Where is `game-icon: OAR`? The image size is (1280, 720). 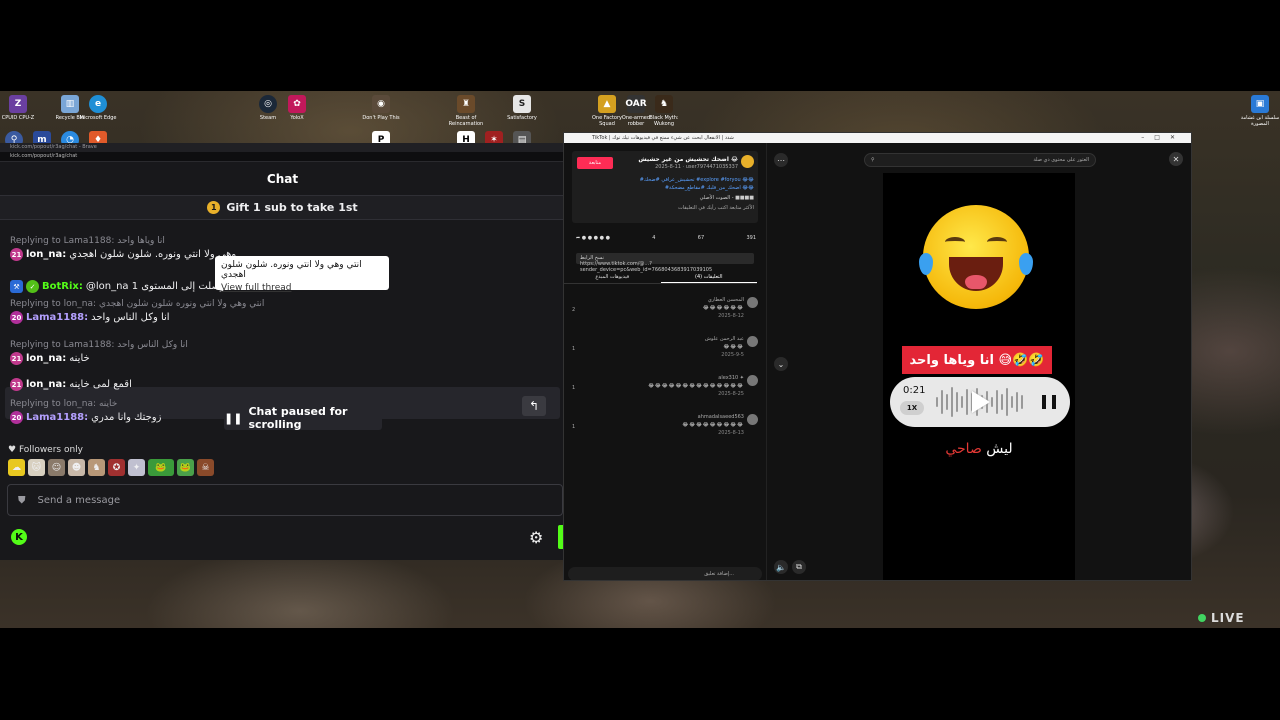
game-icon: OAR is located at coordinates (636, 104).